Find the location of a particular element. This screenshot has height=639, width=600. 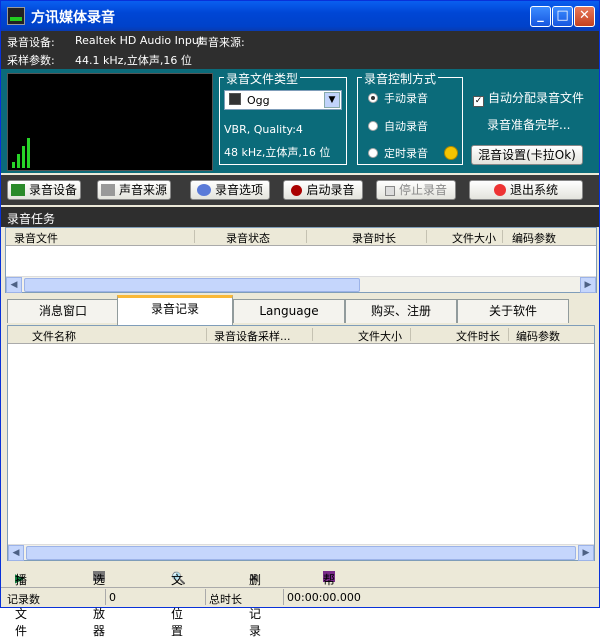

task-list-header: 录音文件 录音状态 录音时长 文件大小 编码参数 is located at coordinates (301, 237).